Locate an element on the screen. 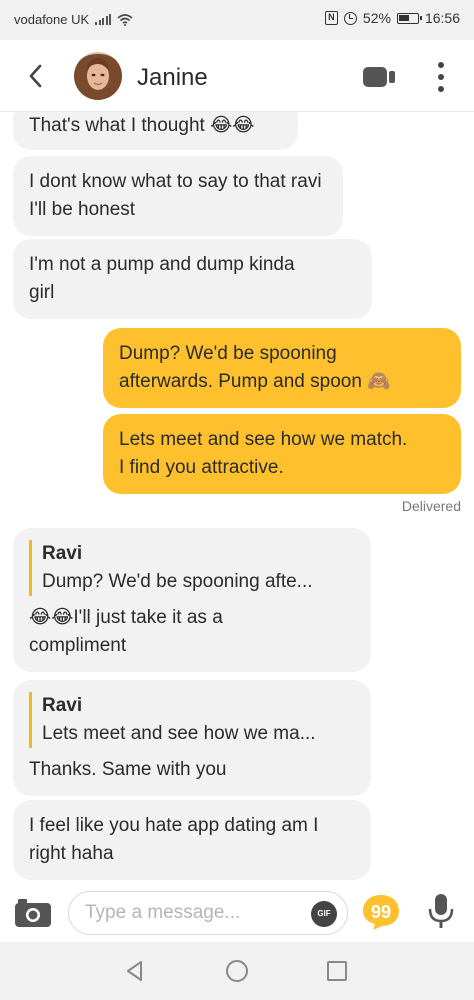 This screenshot has height=1000, width=474. system-nav-bar is located at coordinates (237, 971).